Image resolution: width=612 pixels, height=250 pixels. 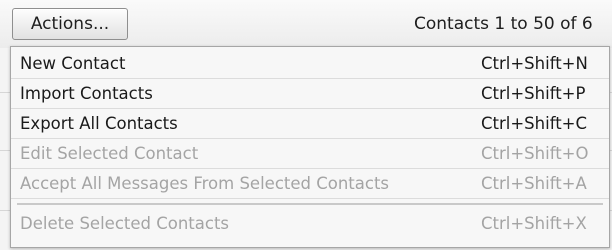 What do you see at coordinates (534, 123) in the screenshot?
I see `menu-item-shortcut: Ctrl+Shift+C` at bounding box center [534, 123].